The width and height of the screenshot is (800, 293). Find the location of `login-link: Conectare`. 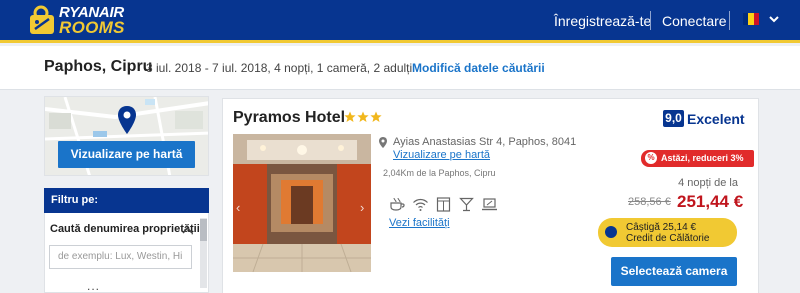

login-link: Conectare is located at coordinates (694, 21).